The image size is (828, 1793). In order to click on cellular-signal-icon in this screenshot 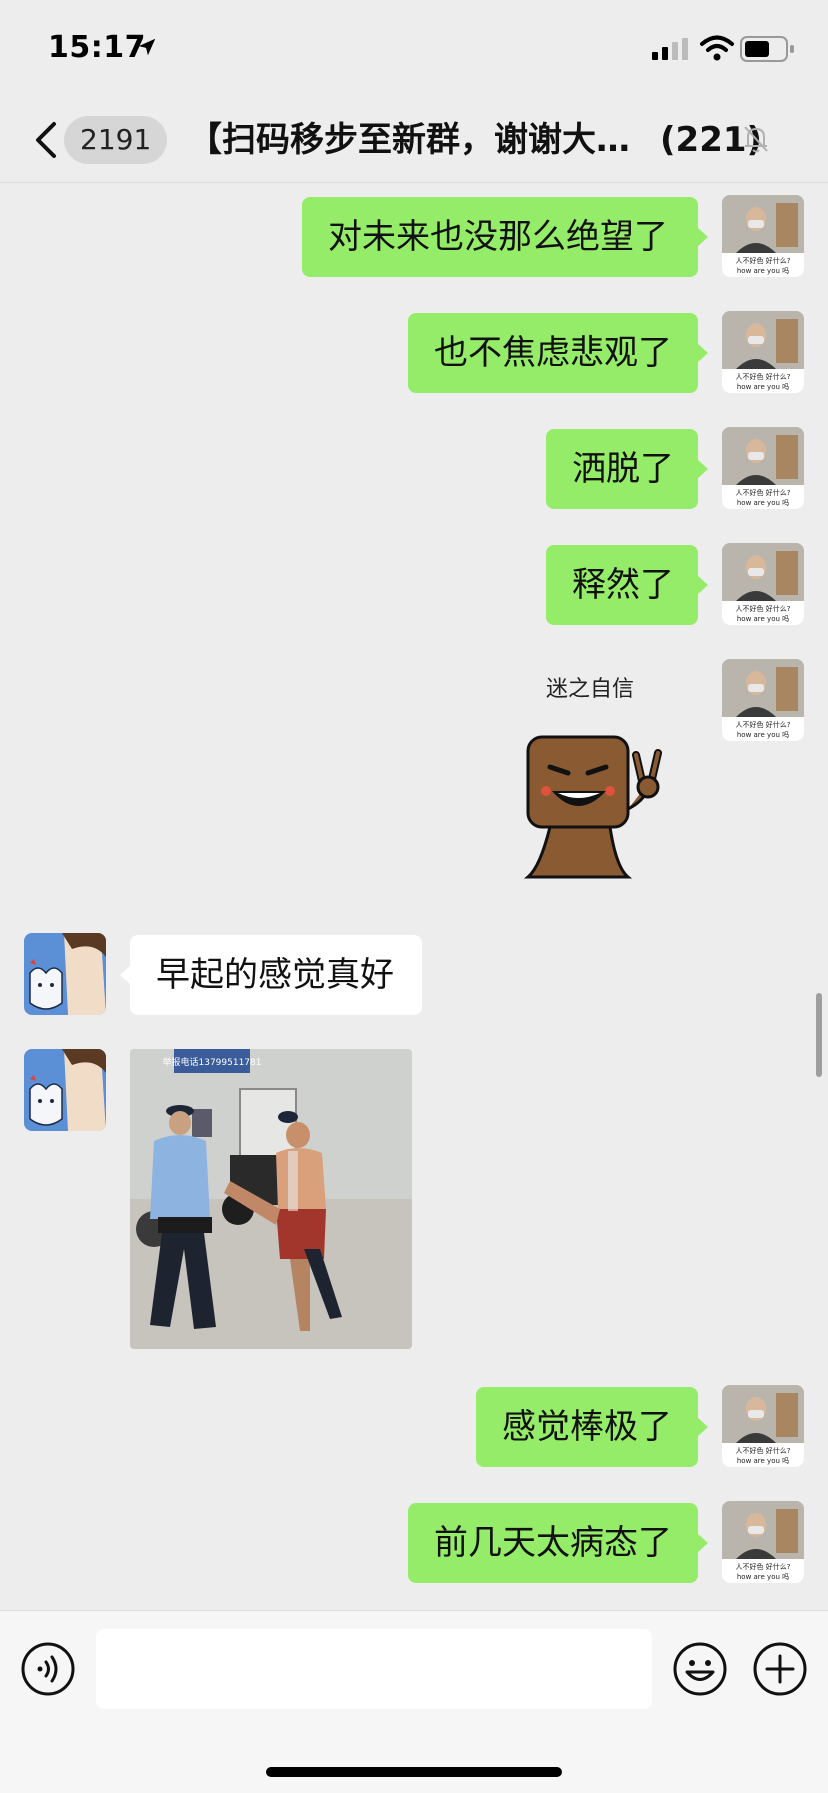, I will do `click(671, 49)`.